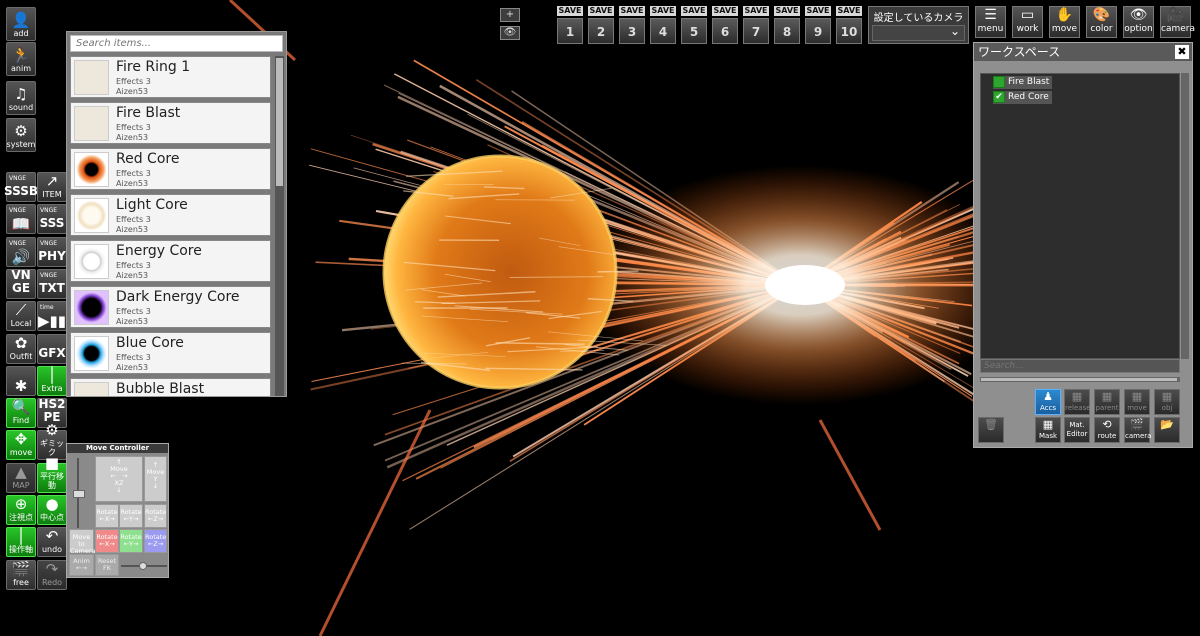 The width and height of the screenshot is (1200, 636). What do you see at coordinates (1023, 82) in the screenshot?
I see `tree-node: Fire Blast` at bounding box center [1023, 82].